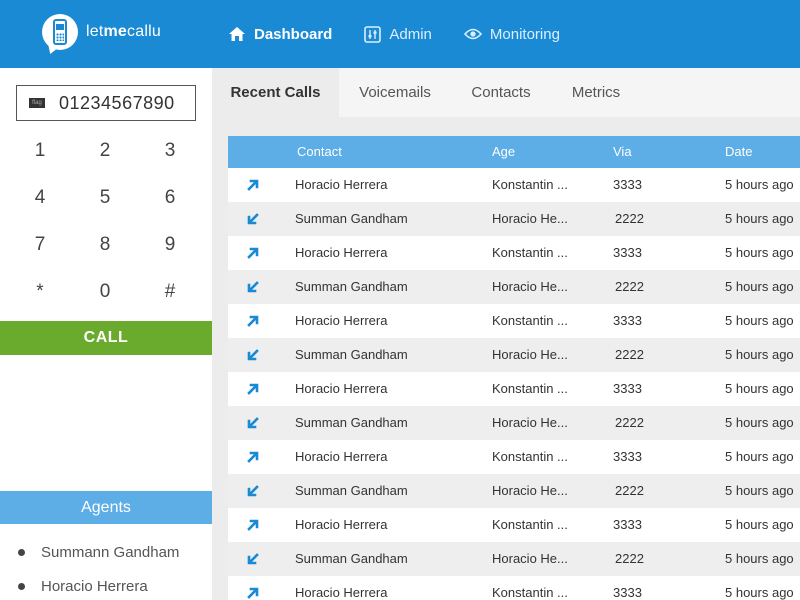  I want to click on column-header-via: Via, so click(622, 152).